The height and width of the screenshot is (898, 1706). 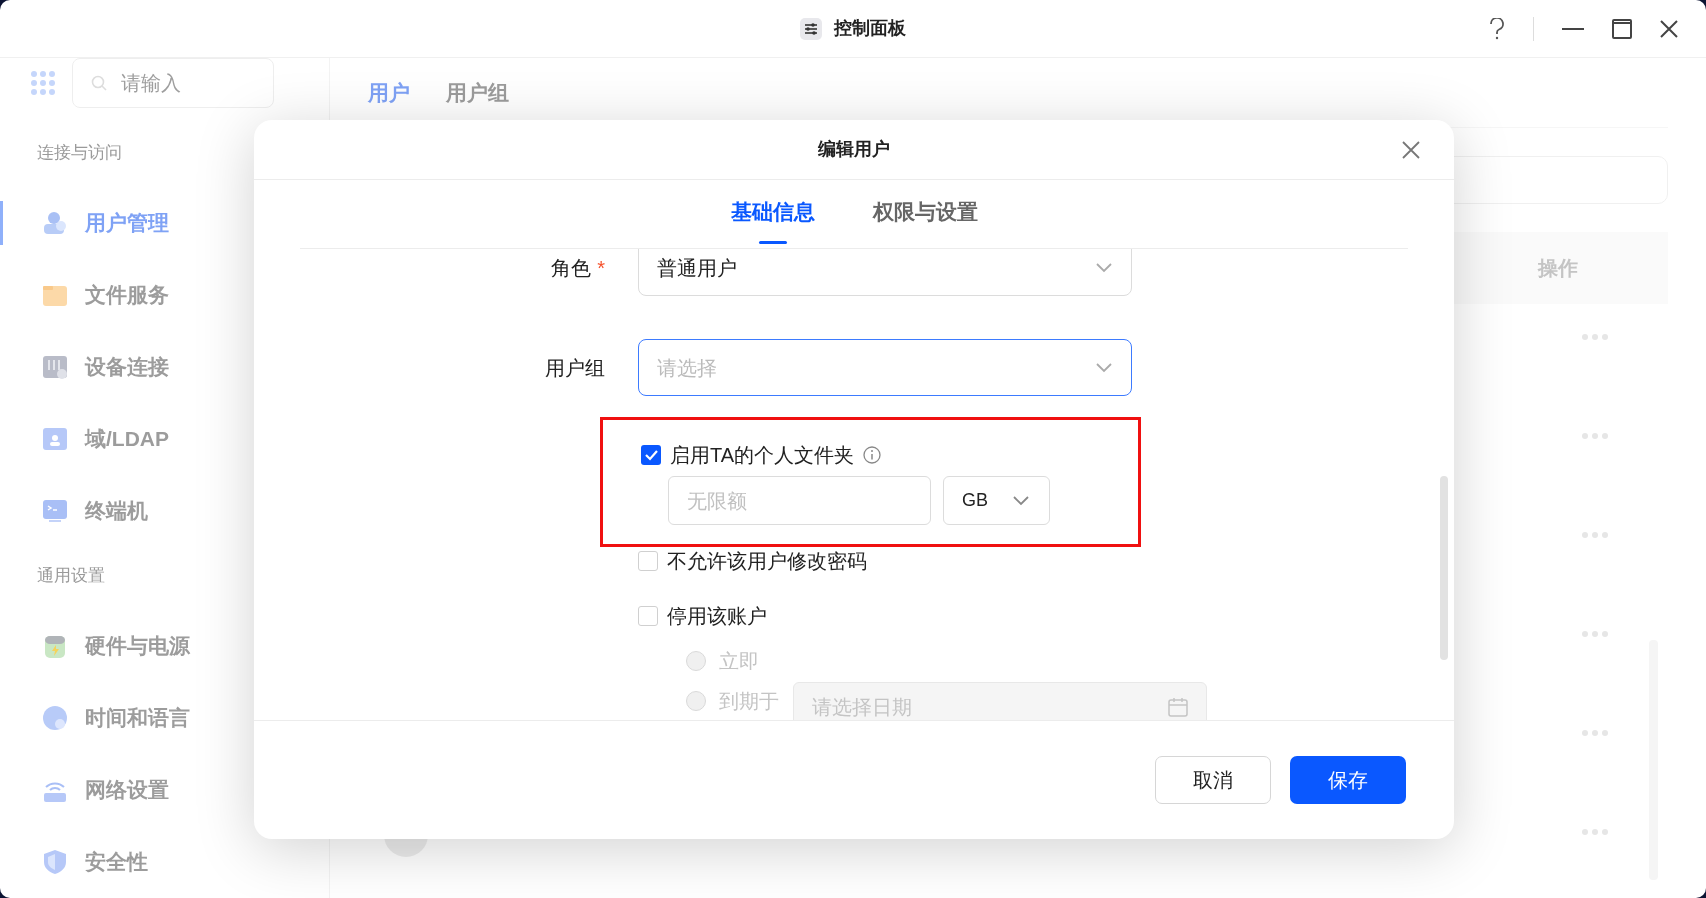 What do you see at coordinates (164, 646) in the screenshot?
I see `sidebar-item: 硬件与电源` at bounding box center [164, 646].